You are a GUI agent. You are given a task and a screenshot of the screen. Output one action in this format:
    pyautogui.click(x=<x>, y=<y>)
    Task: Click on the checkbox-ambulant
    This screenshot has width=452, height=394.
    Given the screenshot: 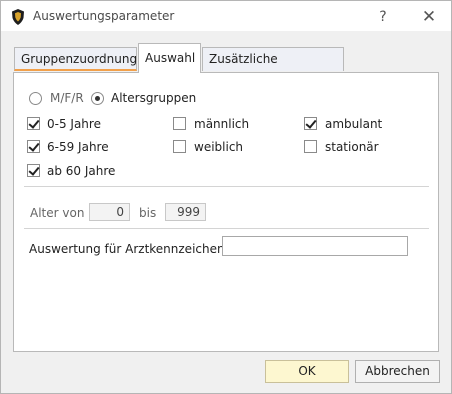 What is the action you would take?
    pyautogui.click(x=310, y=123)
    